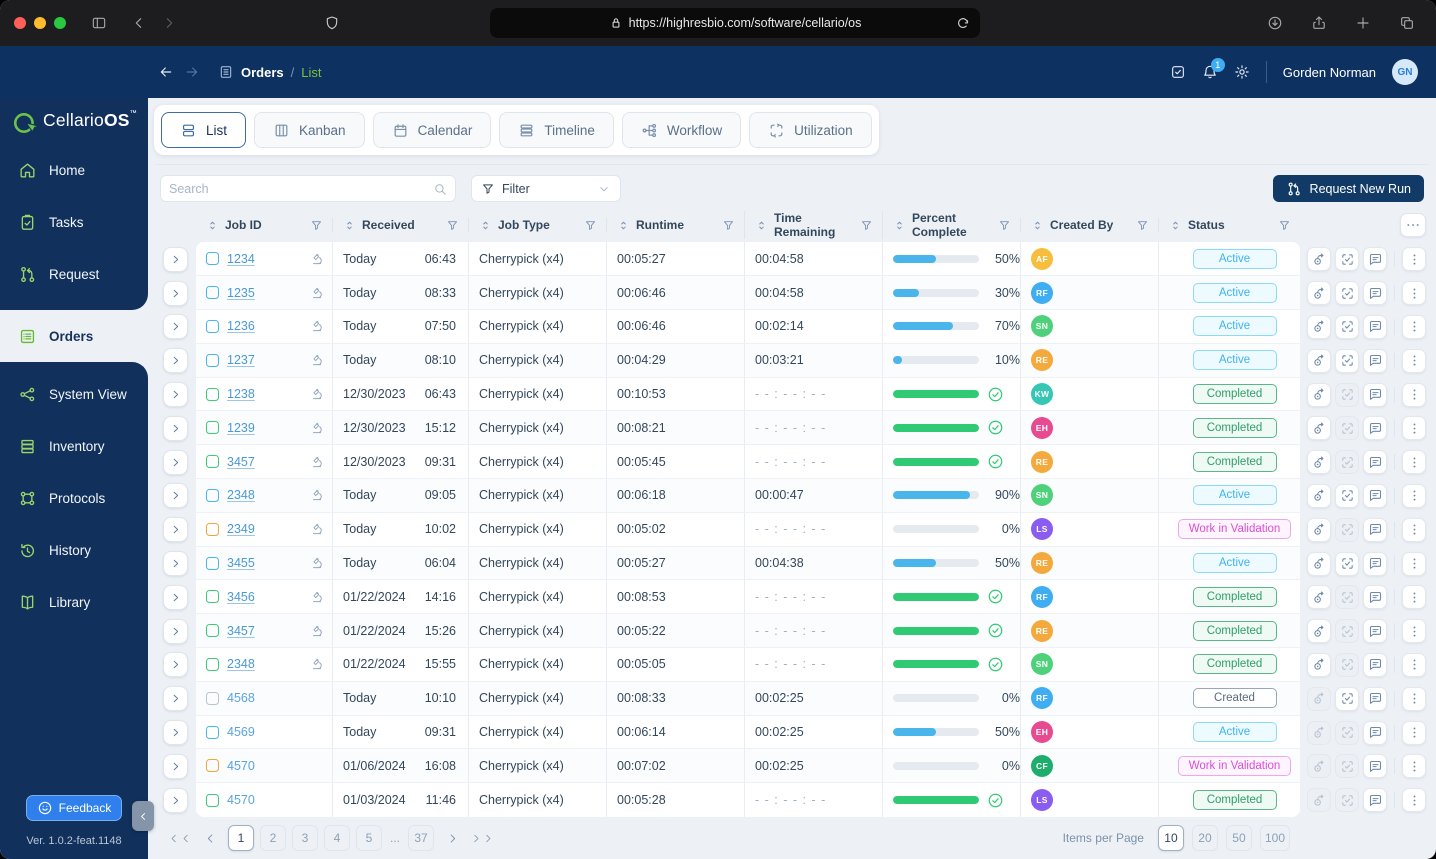 Image resolution: width=1436 pixels, height=859 pixels. I want to click on approvals-icon, so click(1178, 72).